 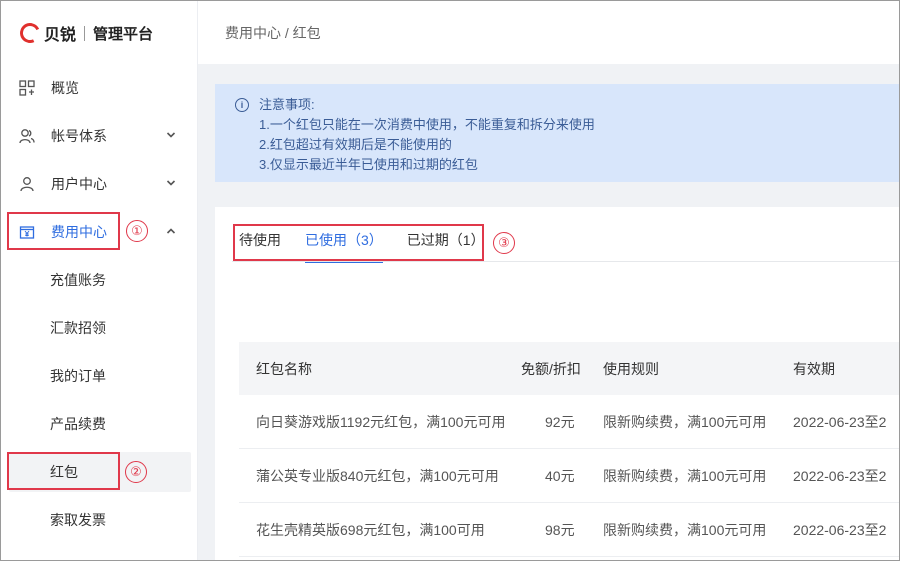 What do you see at coordinates (260, 246) in the screenshot?
I see `tab-unused: 待使用` at bounding box center [260, 246].